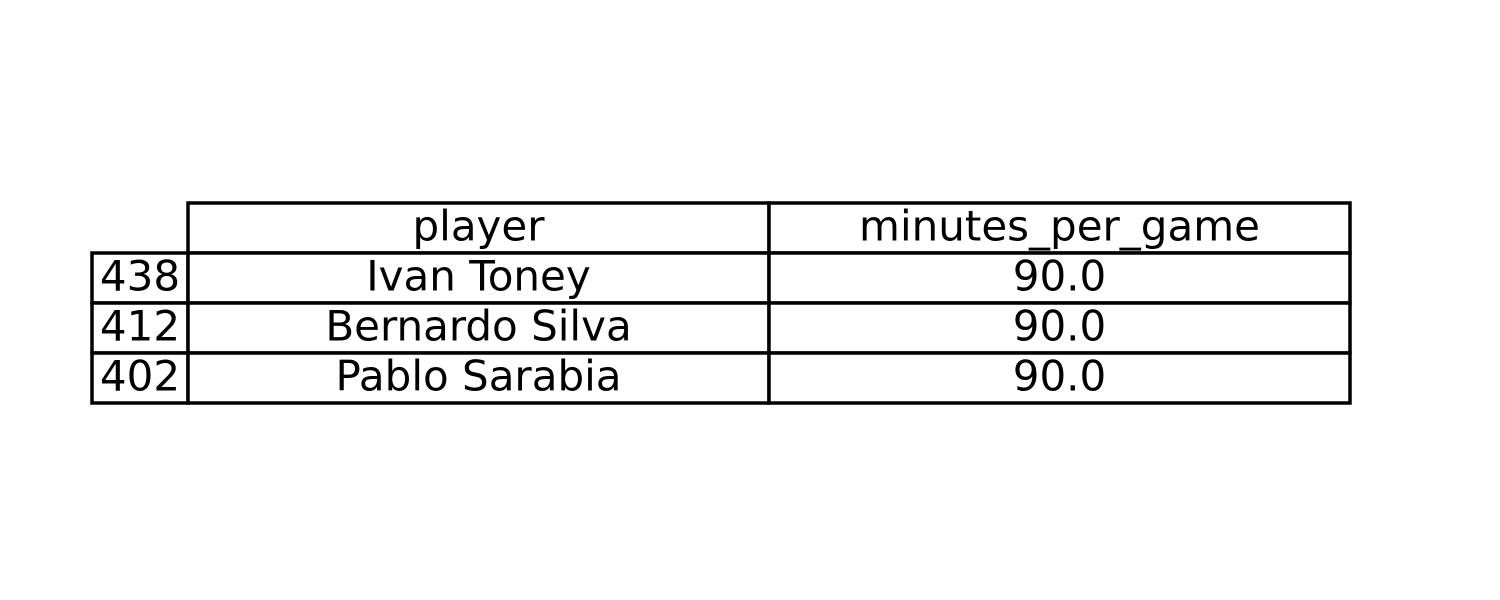 The width and height of the screenshot is (1500, 600). Describe the element at coordinates (478, 376) in the screenshot. I see `cell-value-player: Pablo Sarabia` at that location.